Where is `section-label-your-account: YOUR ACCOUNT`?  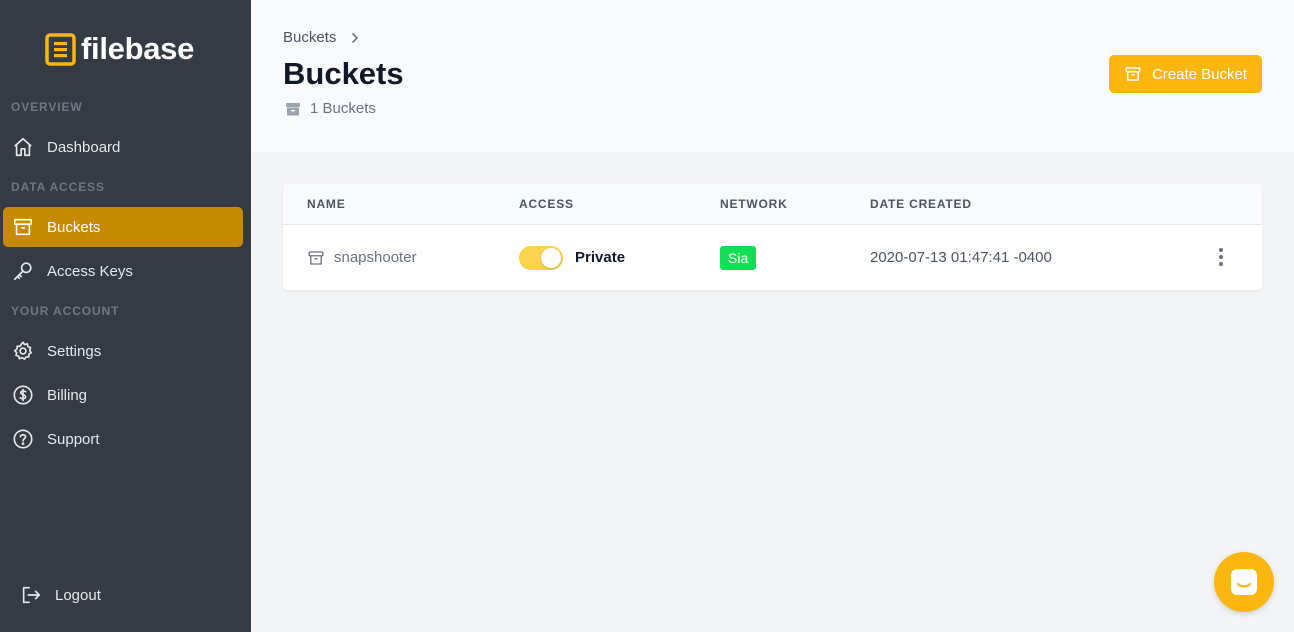
section-label-your-account: YOUR ACCOUNT is located at coordinates (65, 311).